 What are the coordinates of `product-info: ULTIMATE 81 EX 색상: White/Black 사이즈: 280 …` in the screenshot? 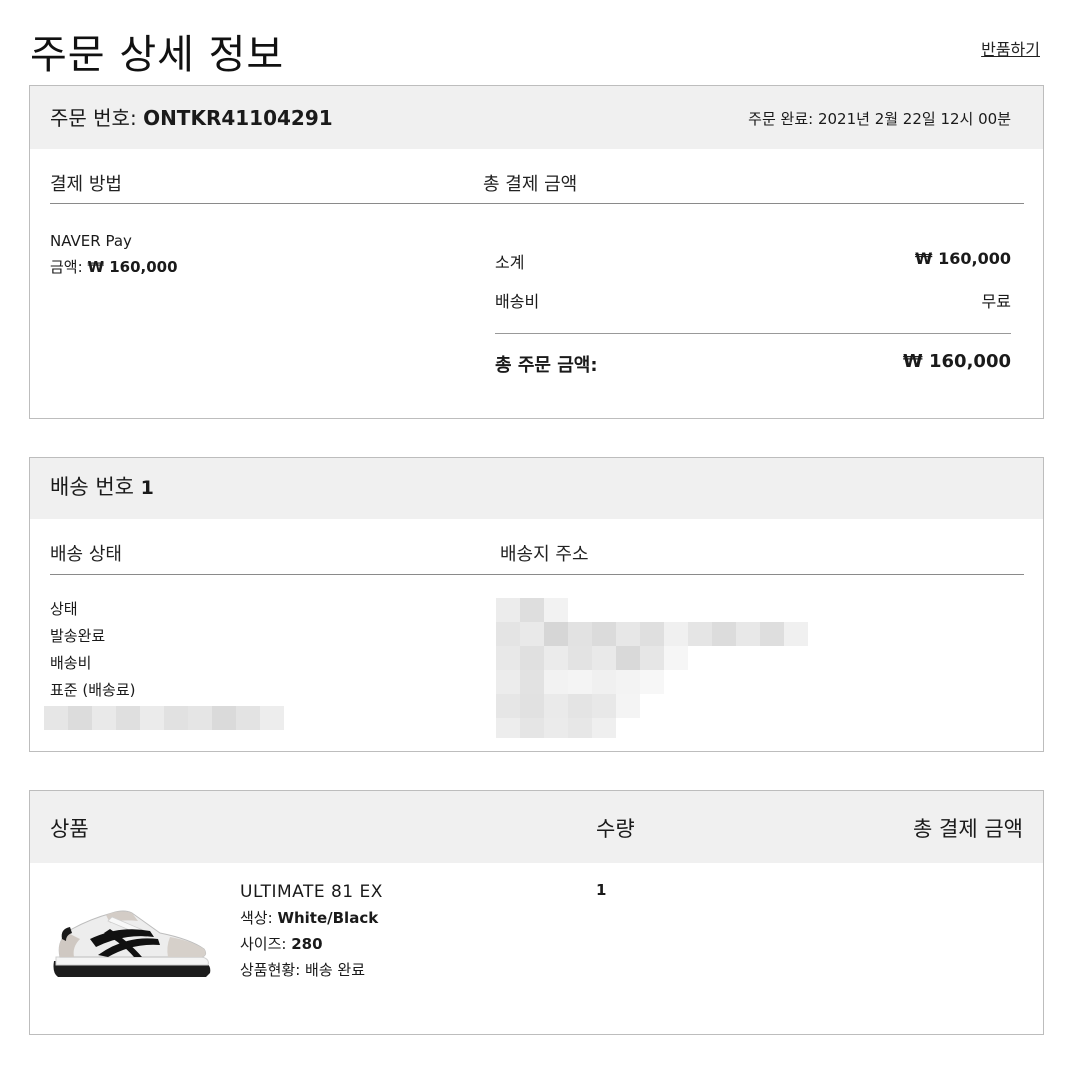 It's located at (311, 931).